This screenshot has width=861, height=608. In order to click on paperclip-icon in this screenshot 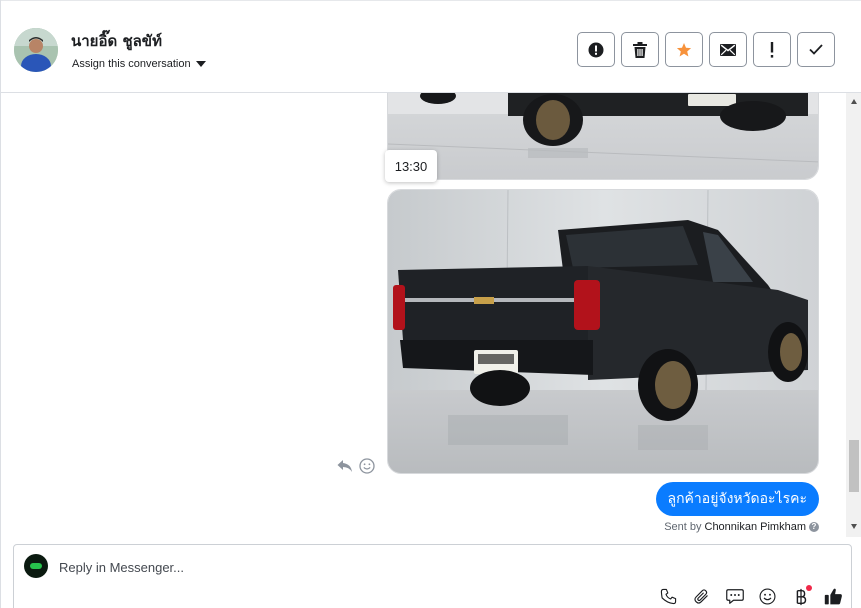, I will do `click(701, 596)`.